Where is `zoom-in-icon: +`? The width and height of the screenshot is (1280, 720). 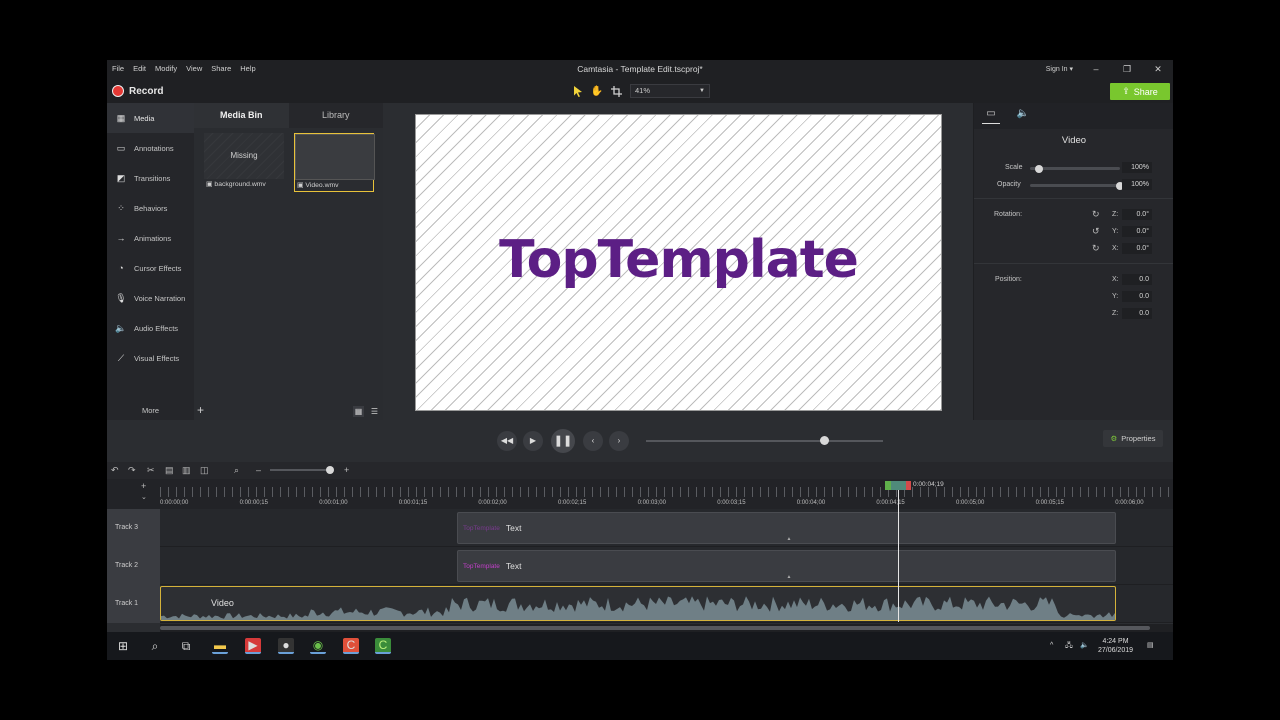
zoom-in-icon: + is located at coordinates (346, 470).